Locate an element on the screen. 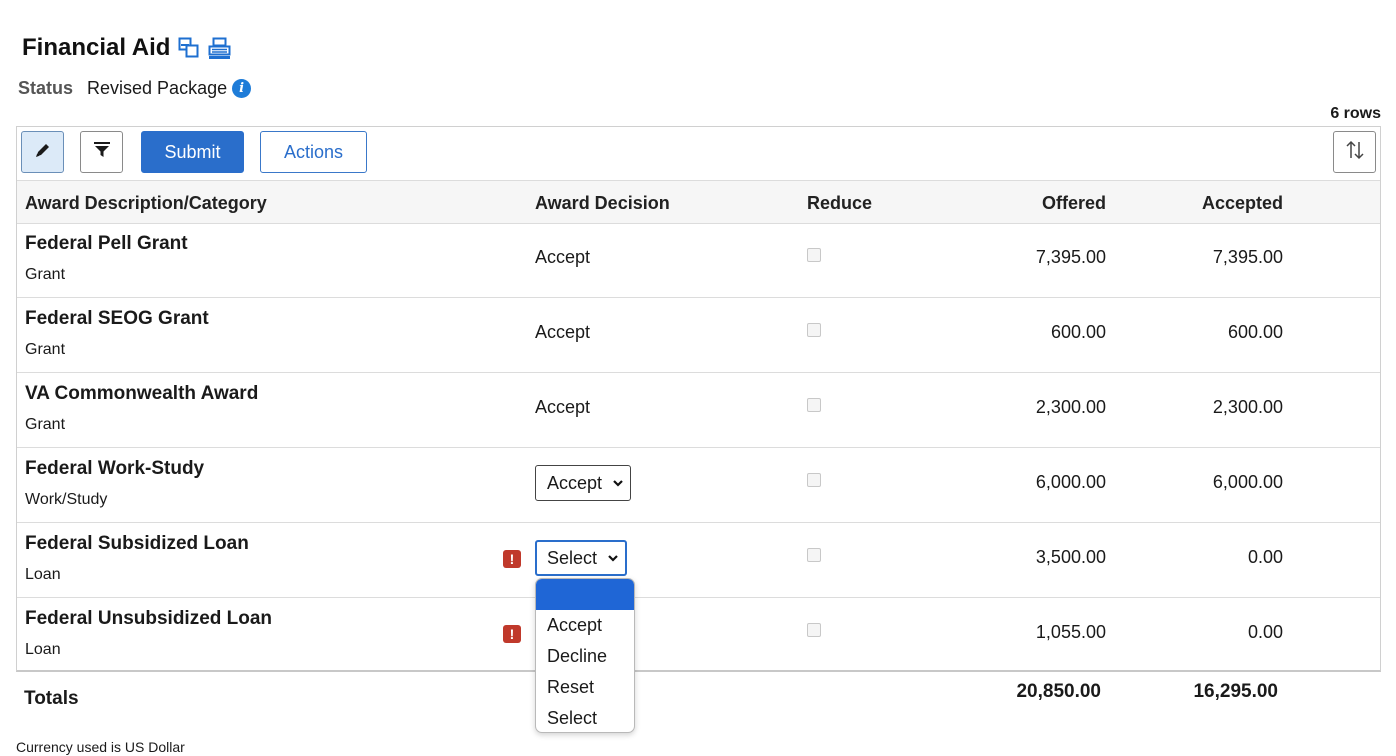  award-decision-select: Select is located at coordinates (581, 558).